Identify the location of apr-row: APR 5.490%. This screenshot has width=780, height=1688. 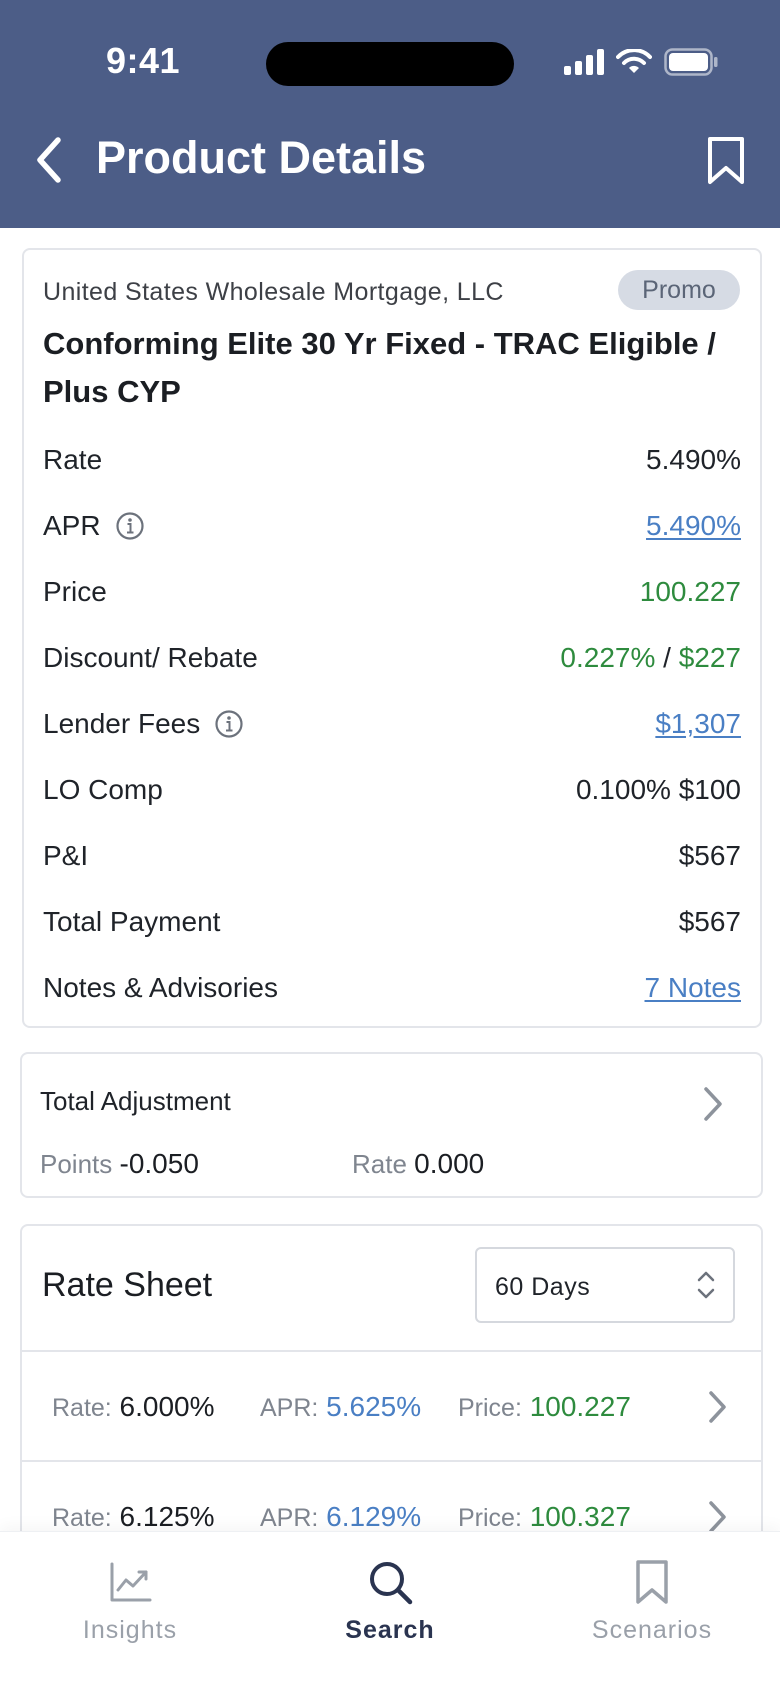
(392, 526).